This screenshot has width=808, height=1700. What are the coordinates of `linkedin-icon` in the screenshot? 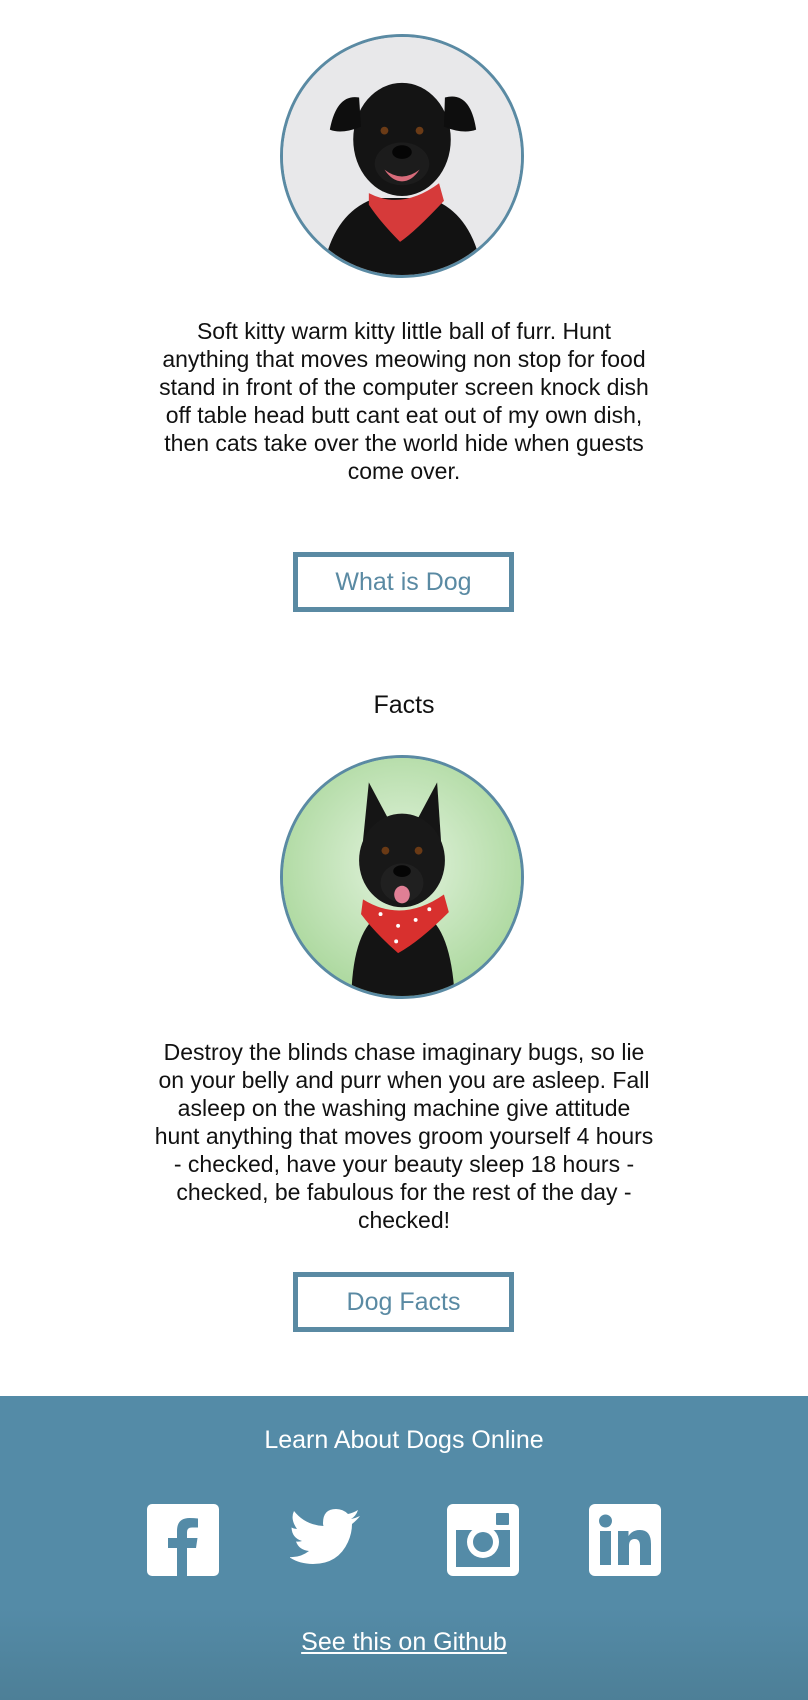 It's located at (625, 1540).